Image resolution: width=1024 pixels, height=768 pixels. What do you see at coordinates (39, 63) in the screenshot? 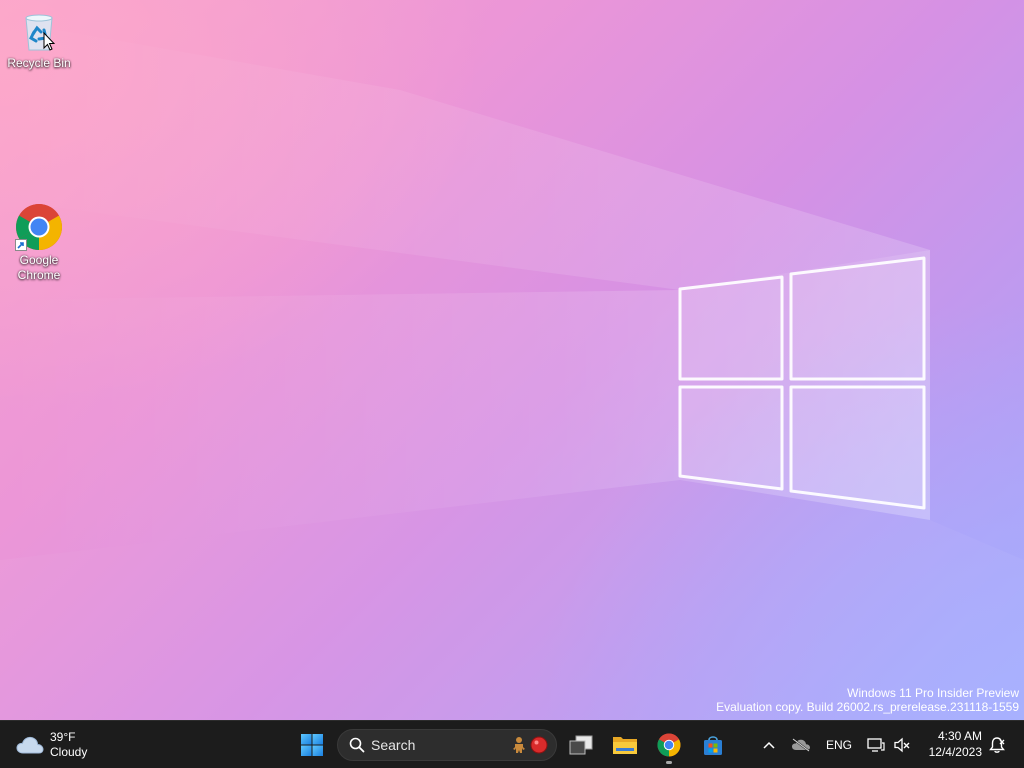
I see `desktop-icon-label: Recycle Bin` at bounding box center [39, 63].